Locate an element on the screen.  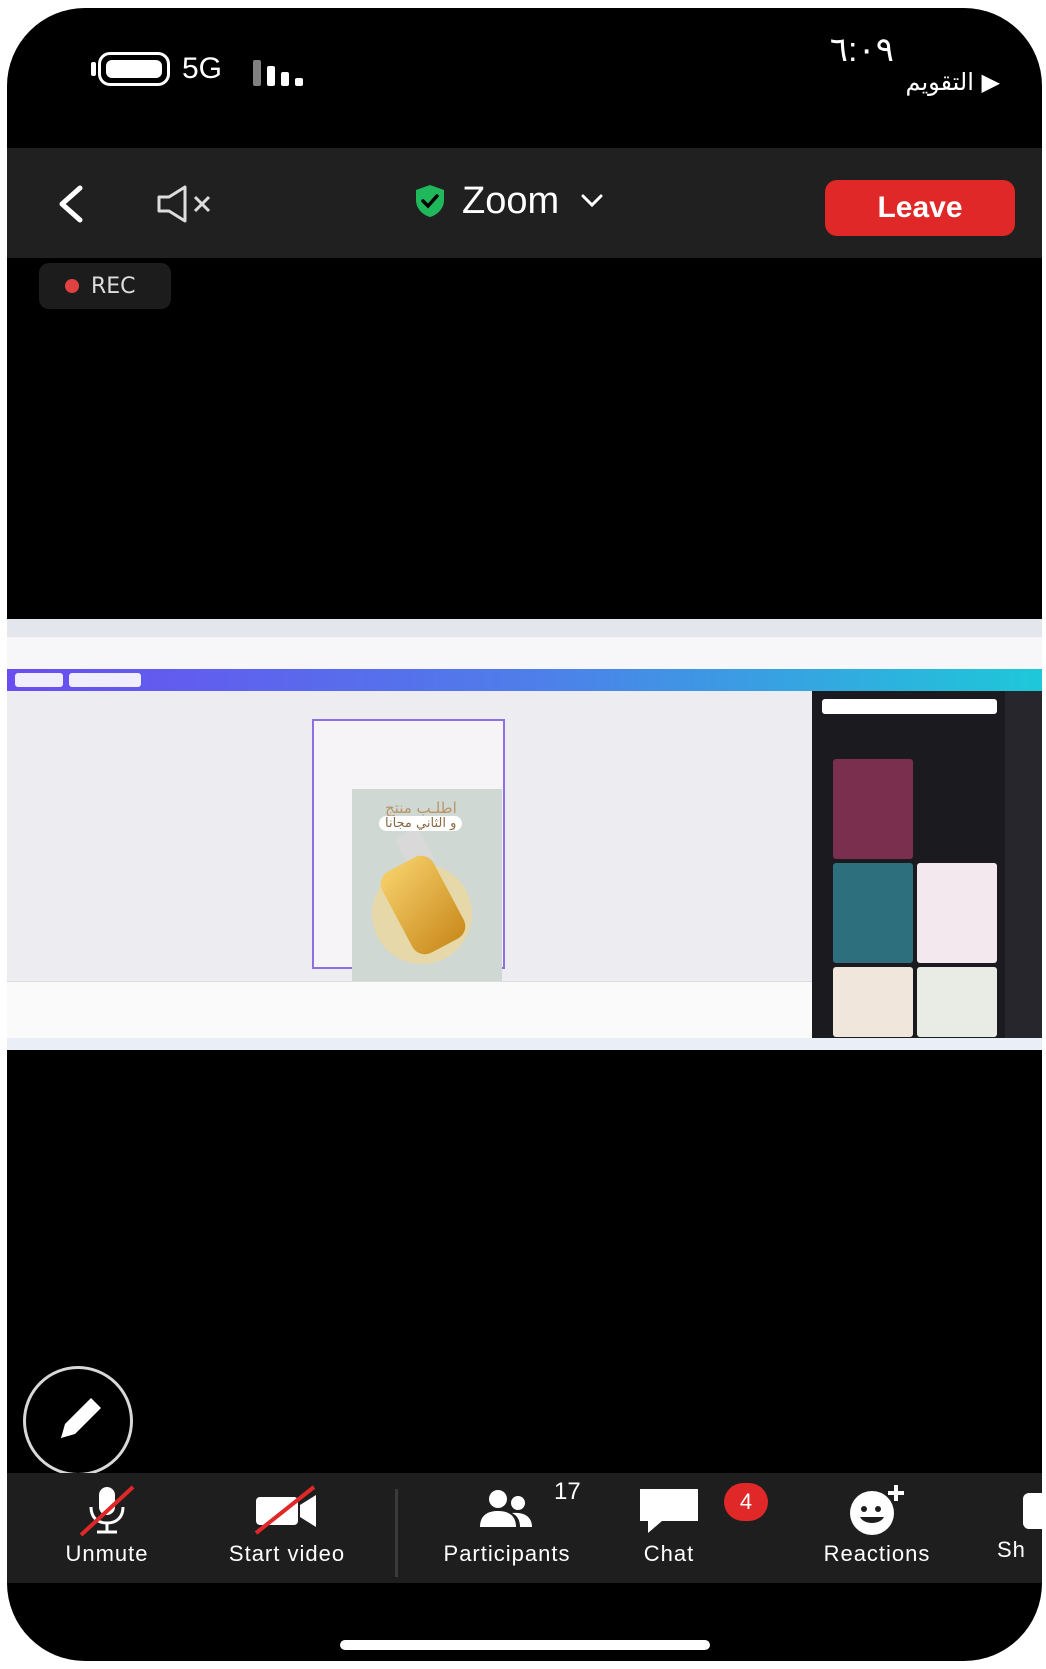
share-icon is located at coordinates (1032, 1511).